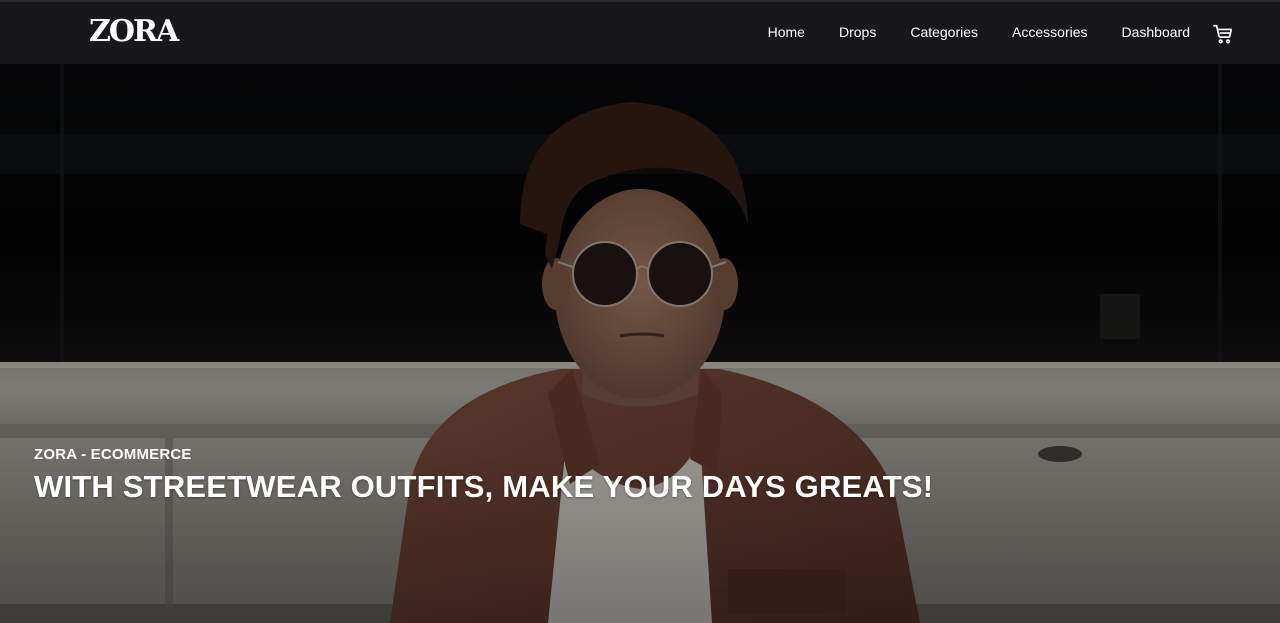 The image size is (1280, 623). What do you see at coordinates (1156, 32) in the screenshot?
I see `nav-item-dashboard: Dashboard` at bounding box center [1156, 32].